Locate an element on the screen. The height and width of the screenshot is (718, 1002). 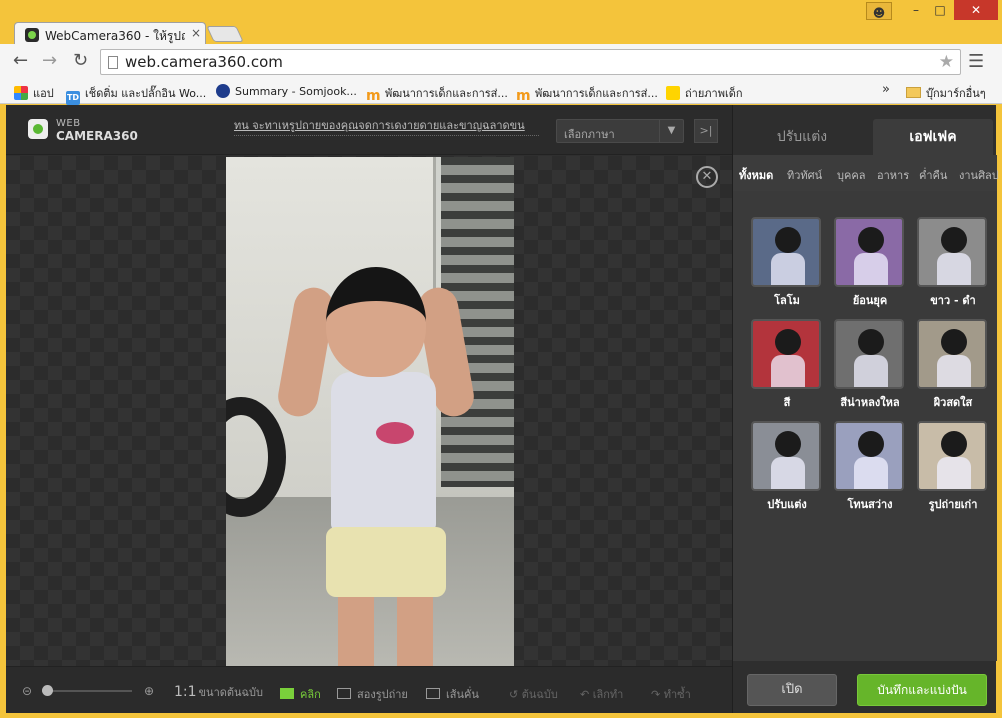
bookmark-star-icon: ★ is located at coordinates (946, 62).